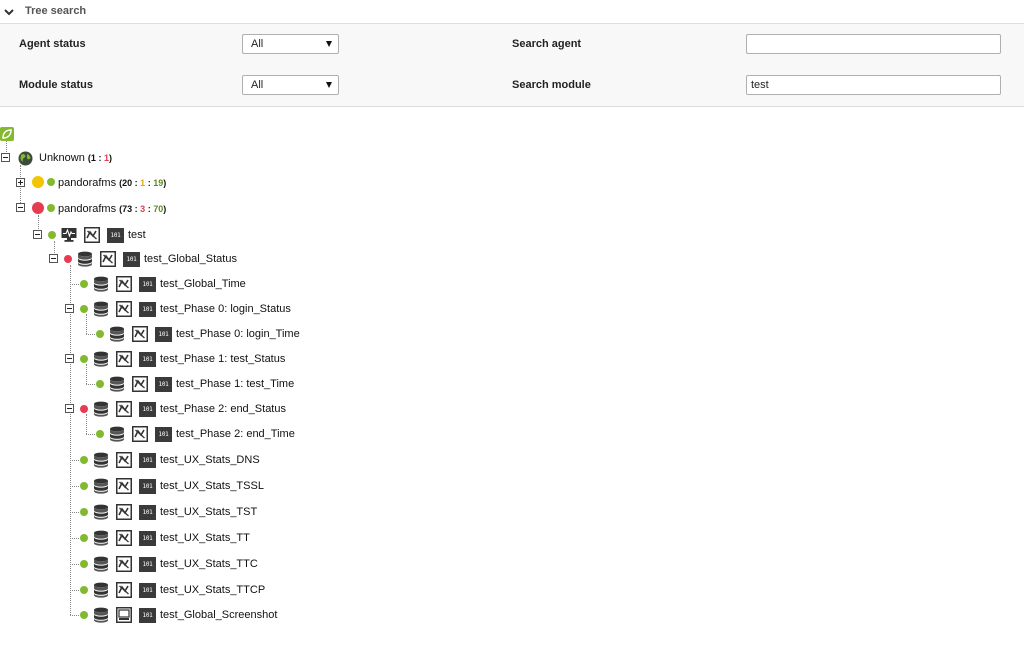 The image size is (1024, 666). I want to click on count-warning: 1, so click(143, 183).